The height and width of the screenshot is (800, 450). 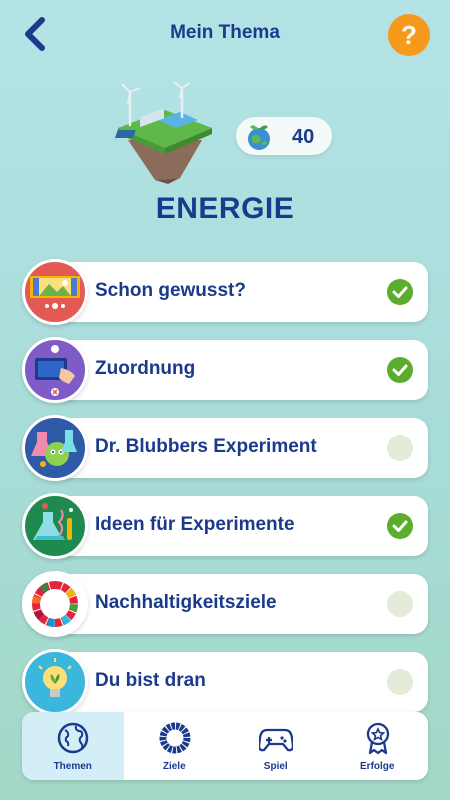 What do you see at coordinates (55, 682) in the screenshot?
I see `lightbulb-icon` at bounding box center [55, 682].